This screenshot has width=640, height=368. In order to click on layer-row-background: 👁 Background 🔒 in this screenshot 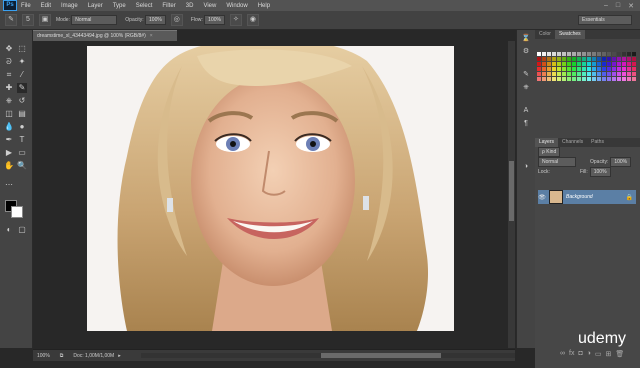, I will do `click(587, 197)`.